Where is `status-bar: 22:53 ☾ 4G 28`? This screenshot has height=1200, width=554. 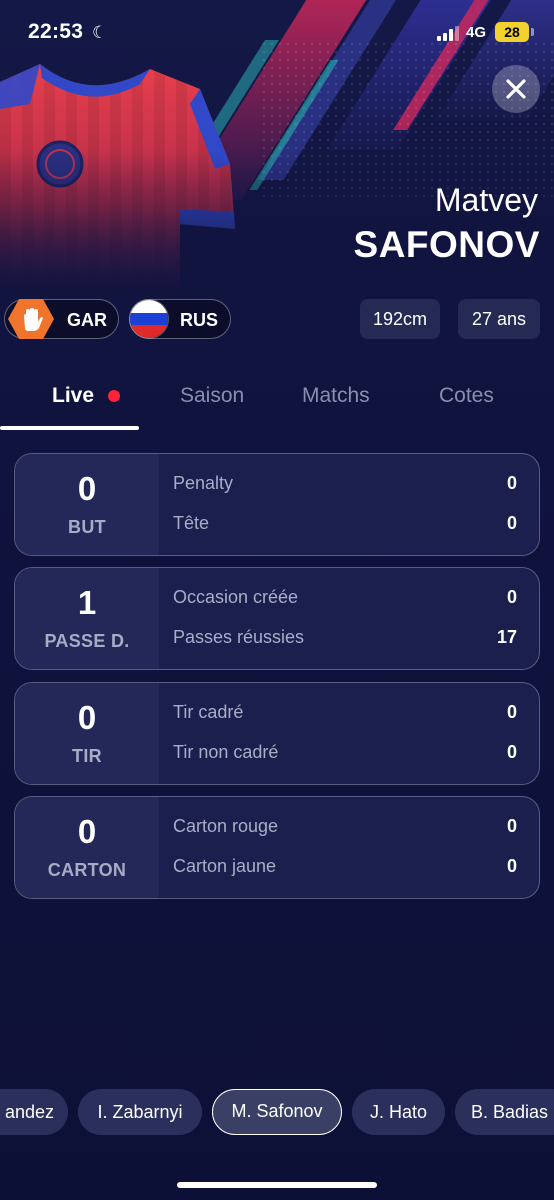 status-bar: 22:53 ☾ 4G 28 is located at coordinates (277, 32).